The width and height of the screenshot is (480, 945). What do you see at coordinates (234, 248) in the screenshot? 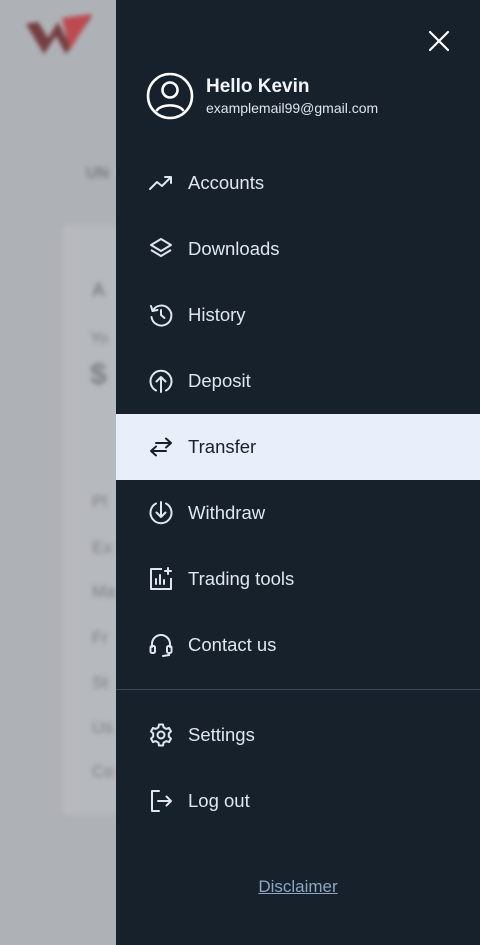
I see `menu-item-label: Downloads` at bounding box center [234, 248].